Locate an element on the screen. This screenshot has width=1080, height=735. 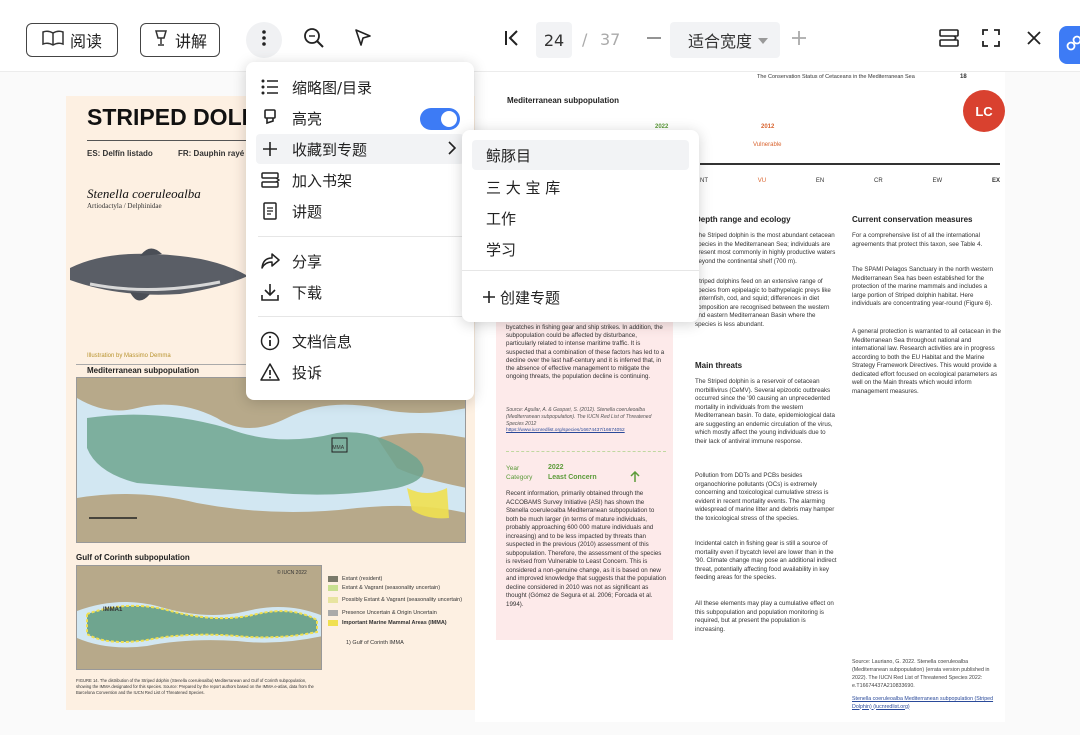
create-topic-button: 创建专题 is located at coordinates (580, 297).